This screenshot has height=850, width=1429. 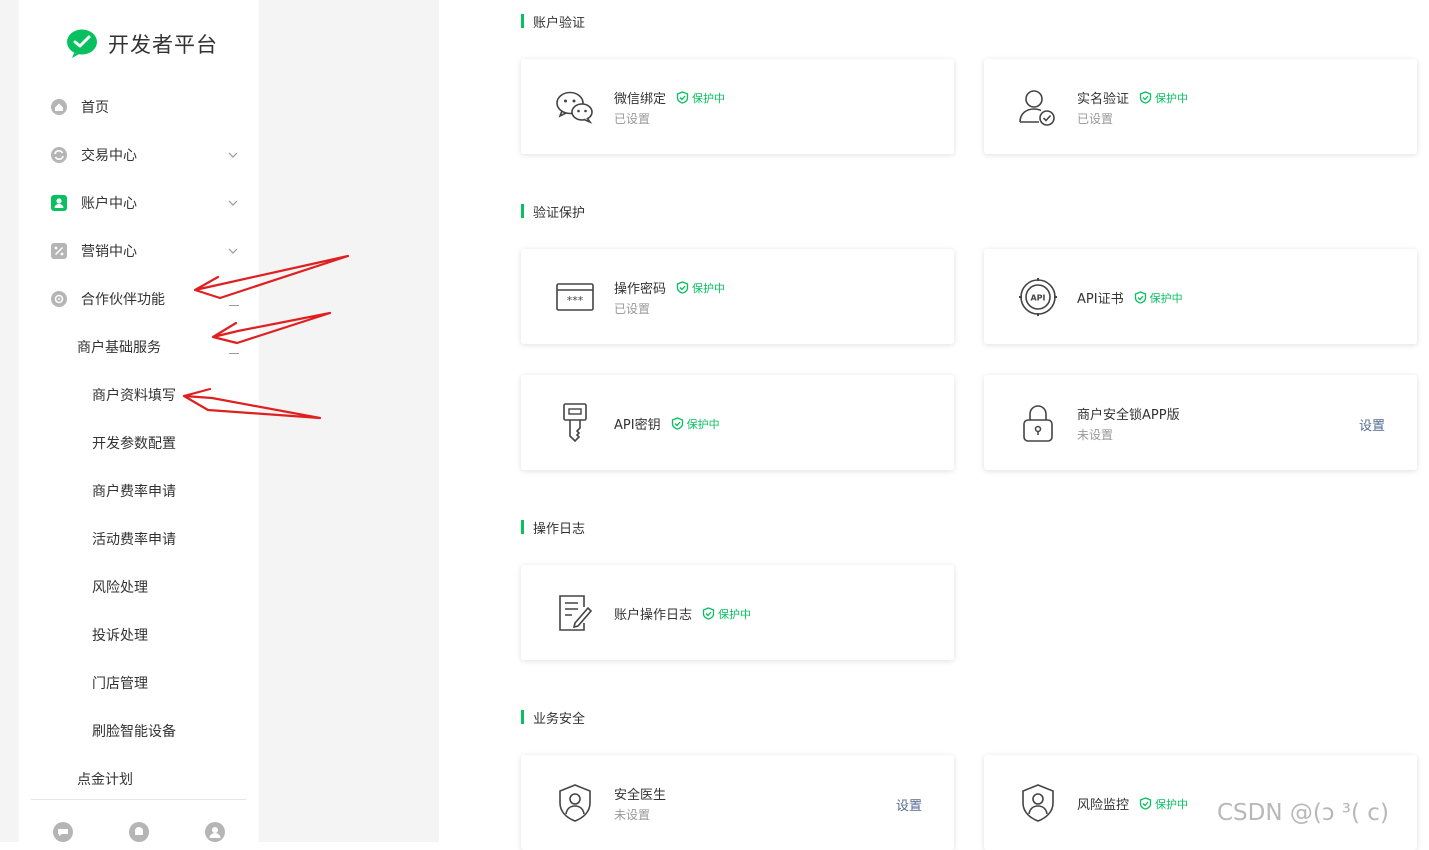 What do you see at coordinates (1200, 106) in the screenshot?
I see `card-realname-verify: 实名验证 保护中 已设置` at bounding box center [1200, 106].